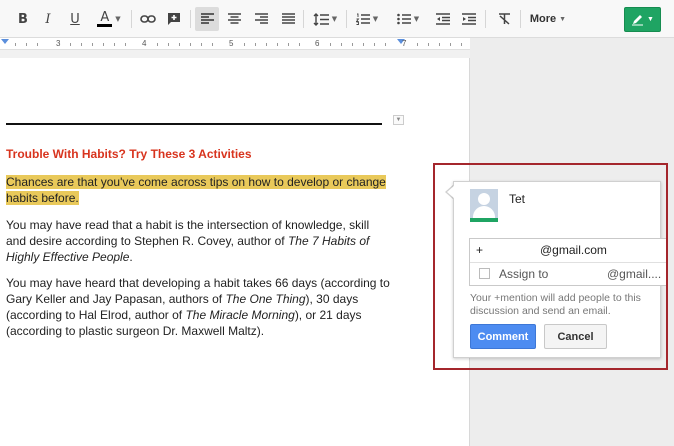 The width and height of the screenshot is (674, 446). I want to click on align-left-icon, so click(207, 18).